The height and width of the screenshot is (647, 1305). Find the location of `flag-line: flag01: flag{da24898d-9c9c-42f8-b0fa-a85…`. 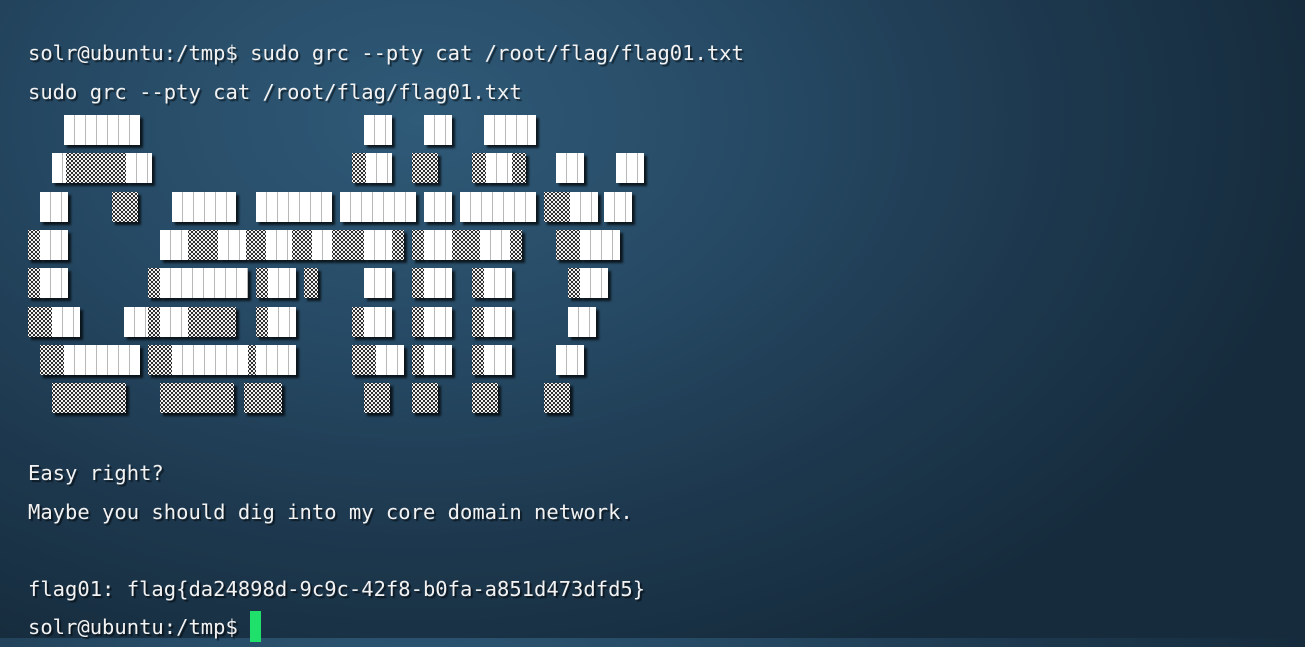

flag-line: flag01: flag{da24898d-9c9c-42f8-b0fa-a85… is located at coordinates (337, 588).